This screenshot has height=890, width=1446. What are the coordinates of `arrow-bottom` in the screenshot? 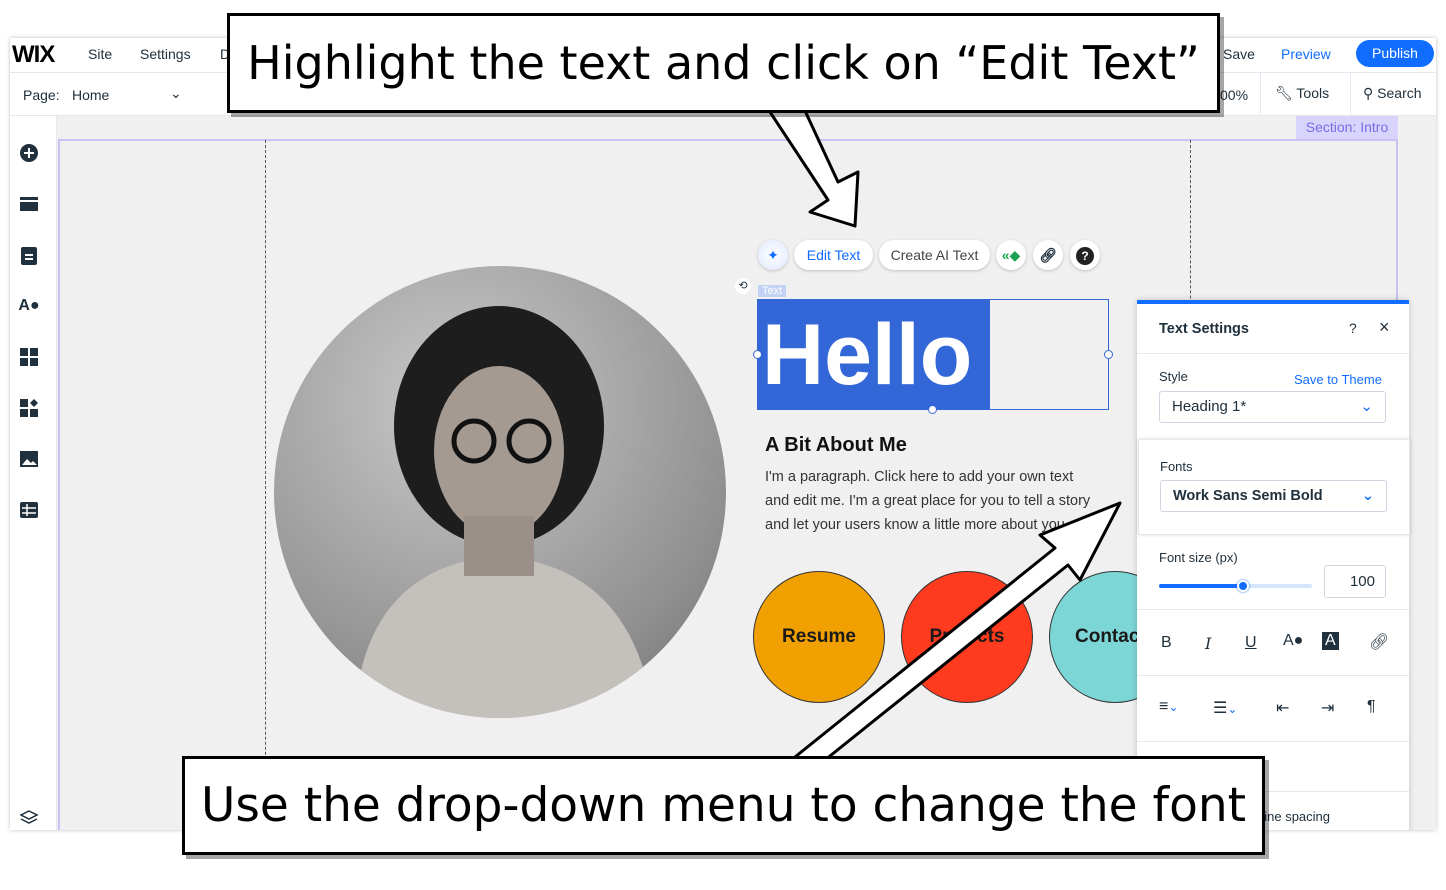 It's located at (957, 631).